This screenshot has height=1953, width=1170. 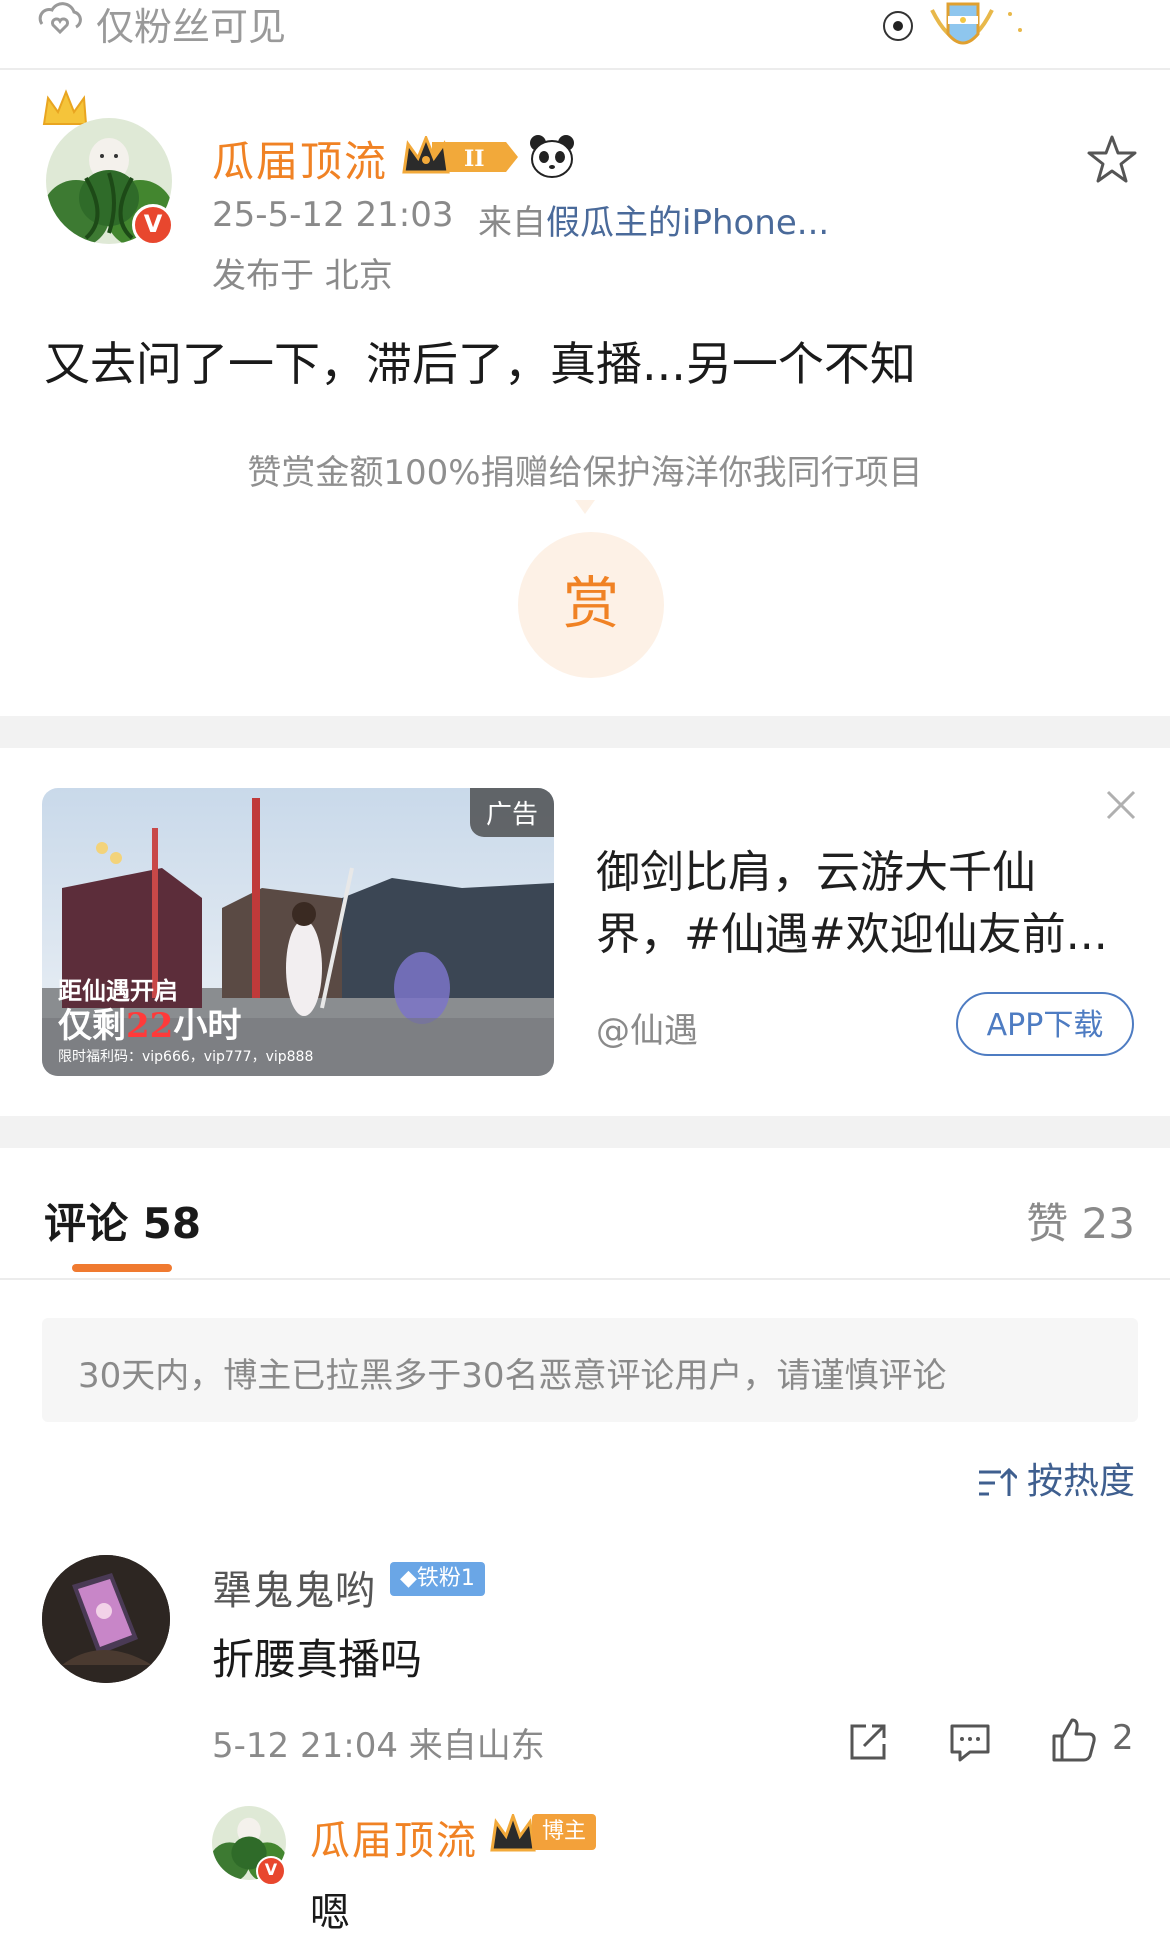 I want to click on sort-icon, so click(x=997, y=1481).